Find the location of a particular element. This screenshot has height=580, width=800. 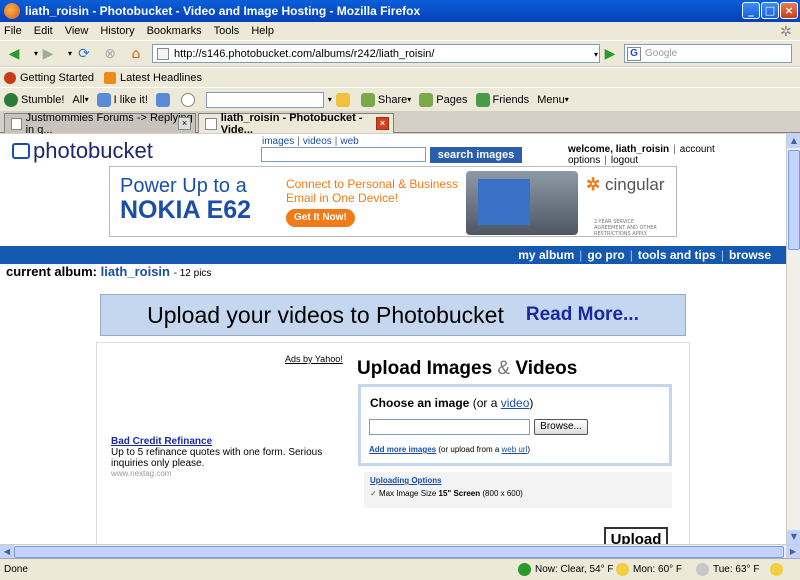

stop-icon: ⊗ is located at coordinates (110, 54).